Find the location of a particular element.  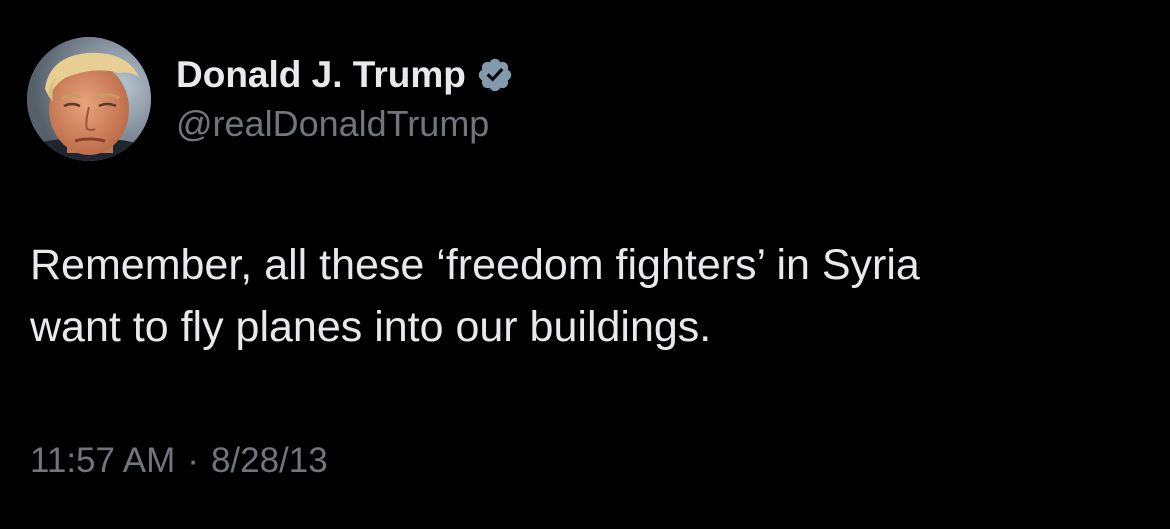

avatar is located at coordinates (89, 99).